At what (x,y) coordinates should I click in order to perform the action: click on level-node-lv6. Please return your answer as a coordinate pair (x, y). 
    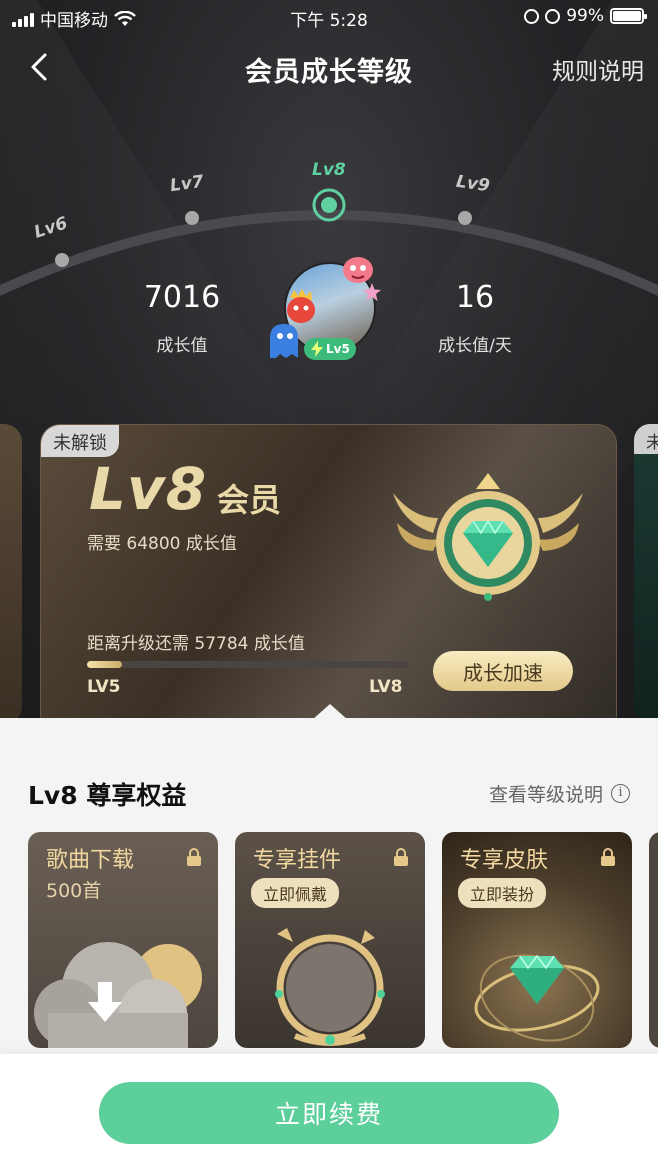
    Looking at the image, I should click on (62, 260).